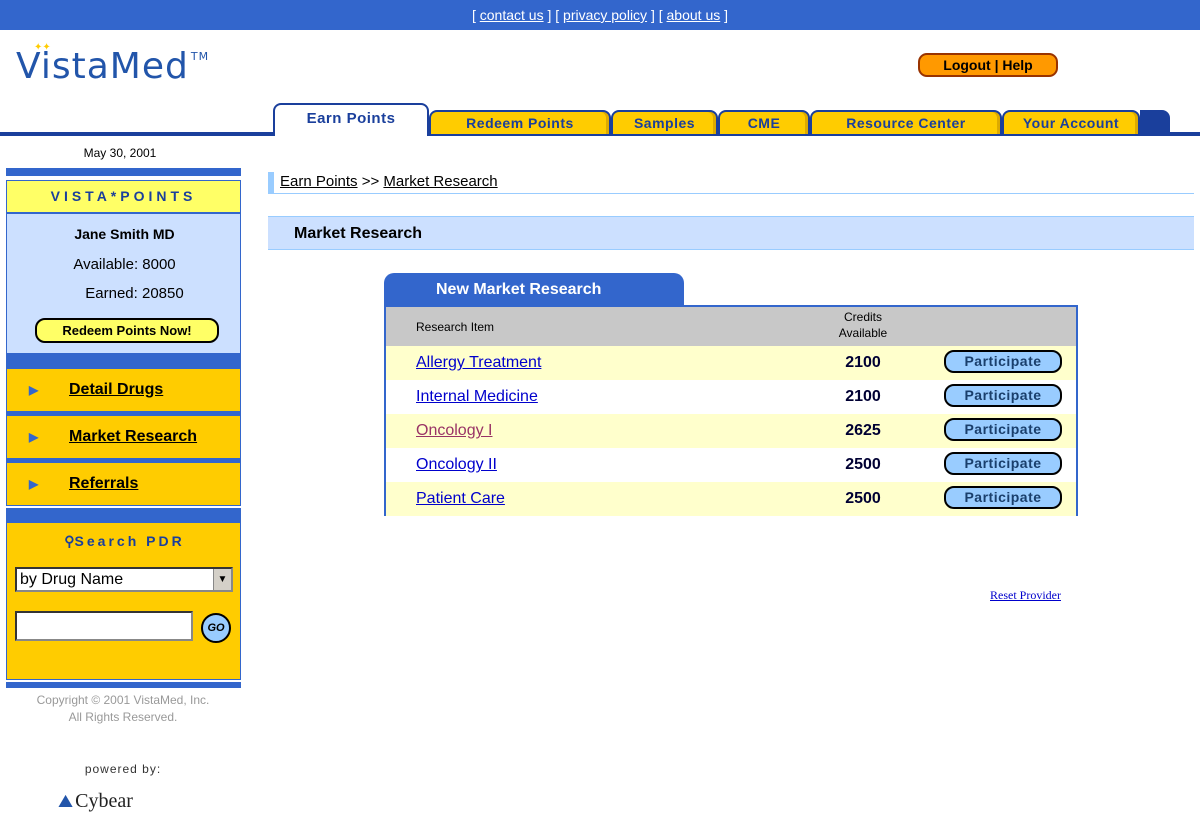 The image size is (1200, 830). What do you see at coordinates (605, 15) in the screenshot?
I see `privacy-policy-link: privacy policy` at bounding box center [605, 15].